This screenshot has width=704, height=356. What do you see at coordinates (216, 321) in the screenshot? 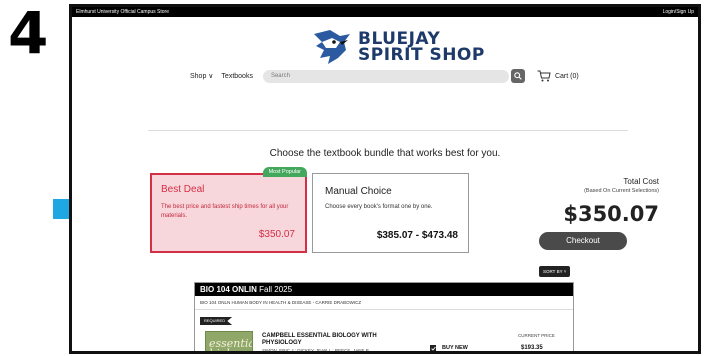
I see `required-tag: REQUIRED` at bounding box center [216, 321].